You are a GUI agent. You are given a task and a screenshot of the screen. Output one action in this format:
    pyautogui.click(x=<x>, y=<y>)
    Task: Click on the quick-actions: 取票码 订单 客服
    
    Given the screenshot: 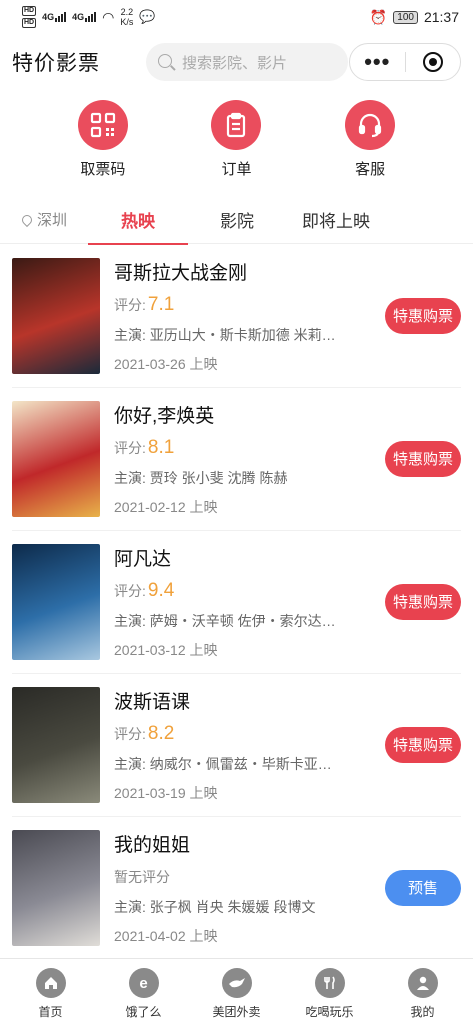 What is the action you would take?
    pyautogui.click(x=236, y=141)
    